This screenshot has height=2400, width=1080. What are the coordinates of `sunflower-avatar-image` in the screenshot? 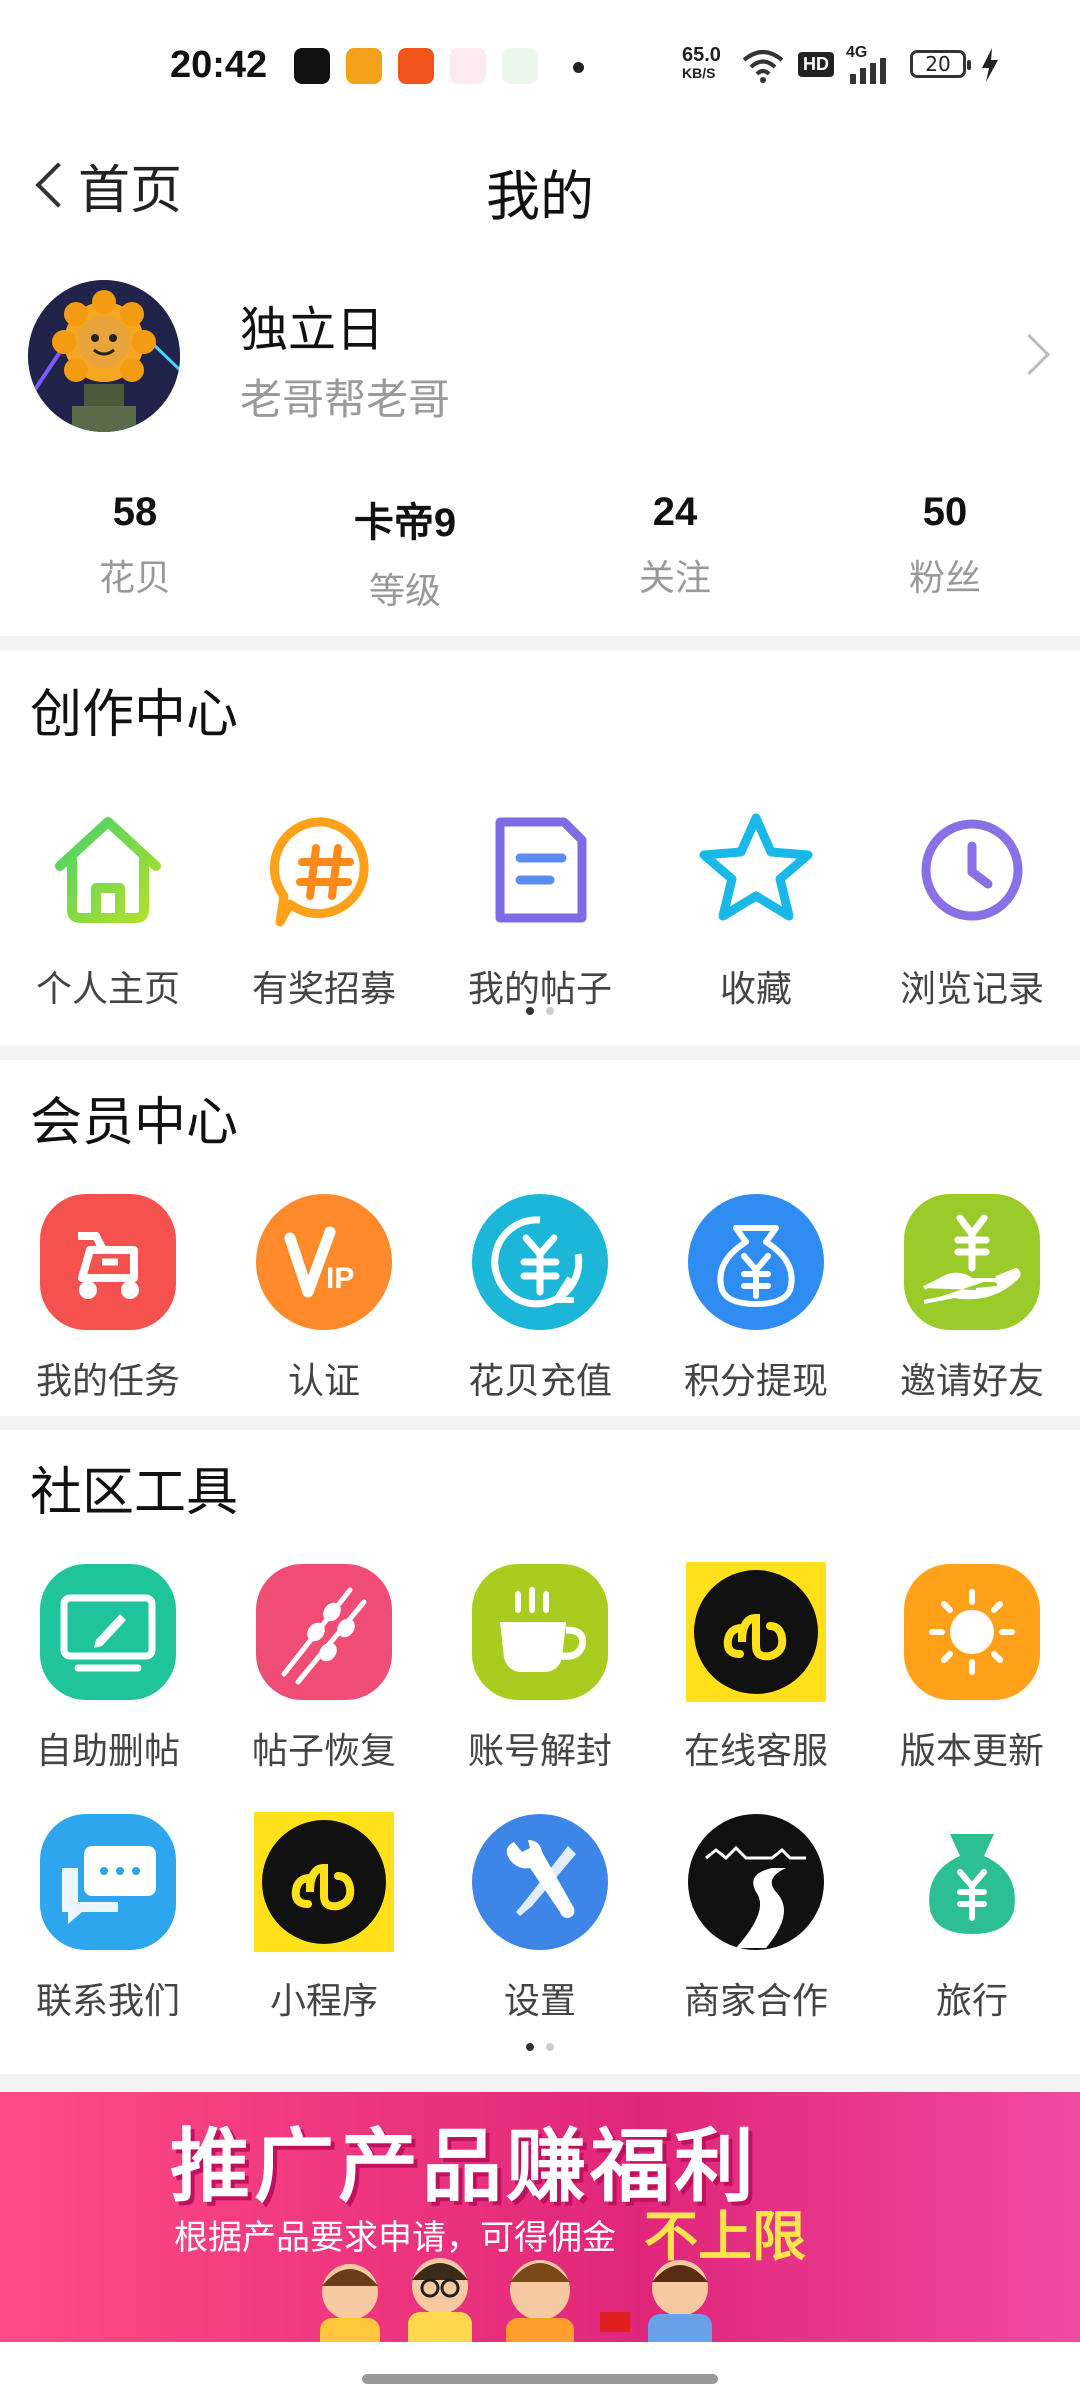 It's located at (104, 356).